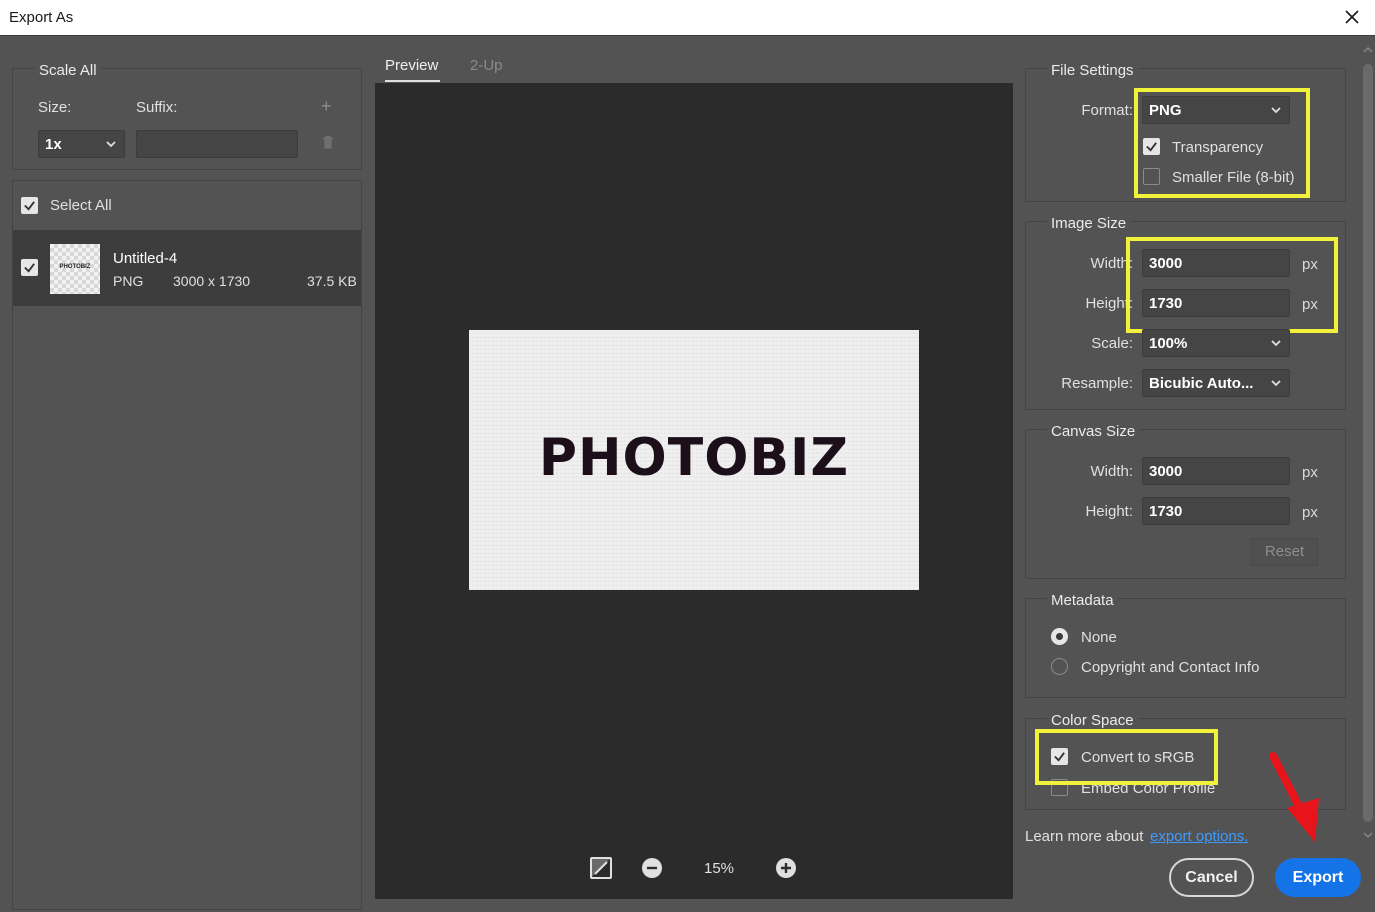 This screenshot has height=912, width=1375. Describe the element at coordinates (1097, 383) in the screenshot. I see `resample-label: Resample:` at that location.